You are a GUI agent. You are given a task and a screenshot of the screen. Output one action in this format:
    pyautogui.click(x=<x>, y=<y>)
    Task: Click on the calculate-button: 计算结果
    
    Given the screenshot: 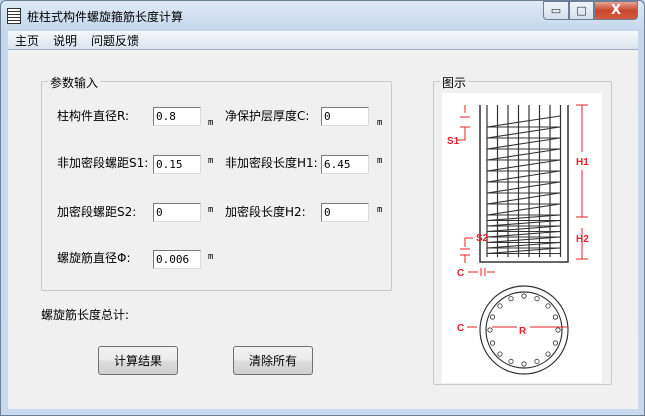 What is the action you would take?
    pyautogui.click(x=138, y=360)
    